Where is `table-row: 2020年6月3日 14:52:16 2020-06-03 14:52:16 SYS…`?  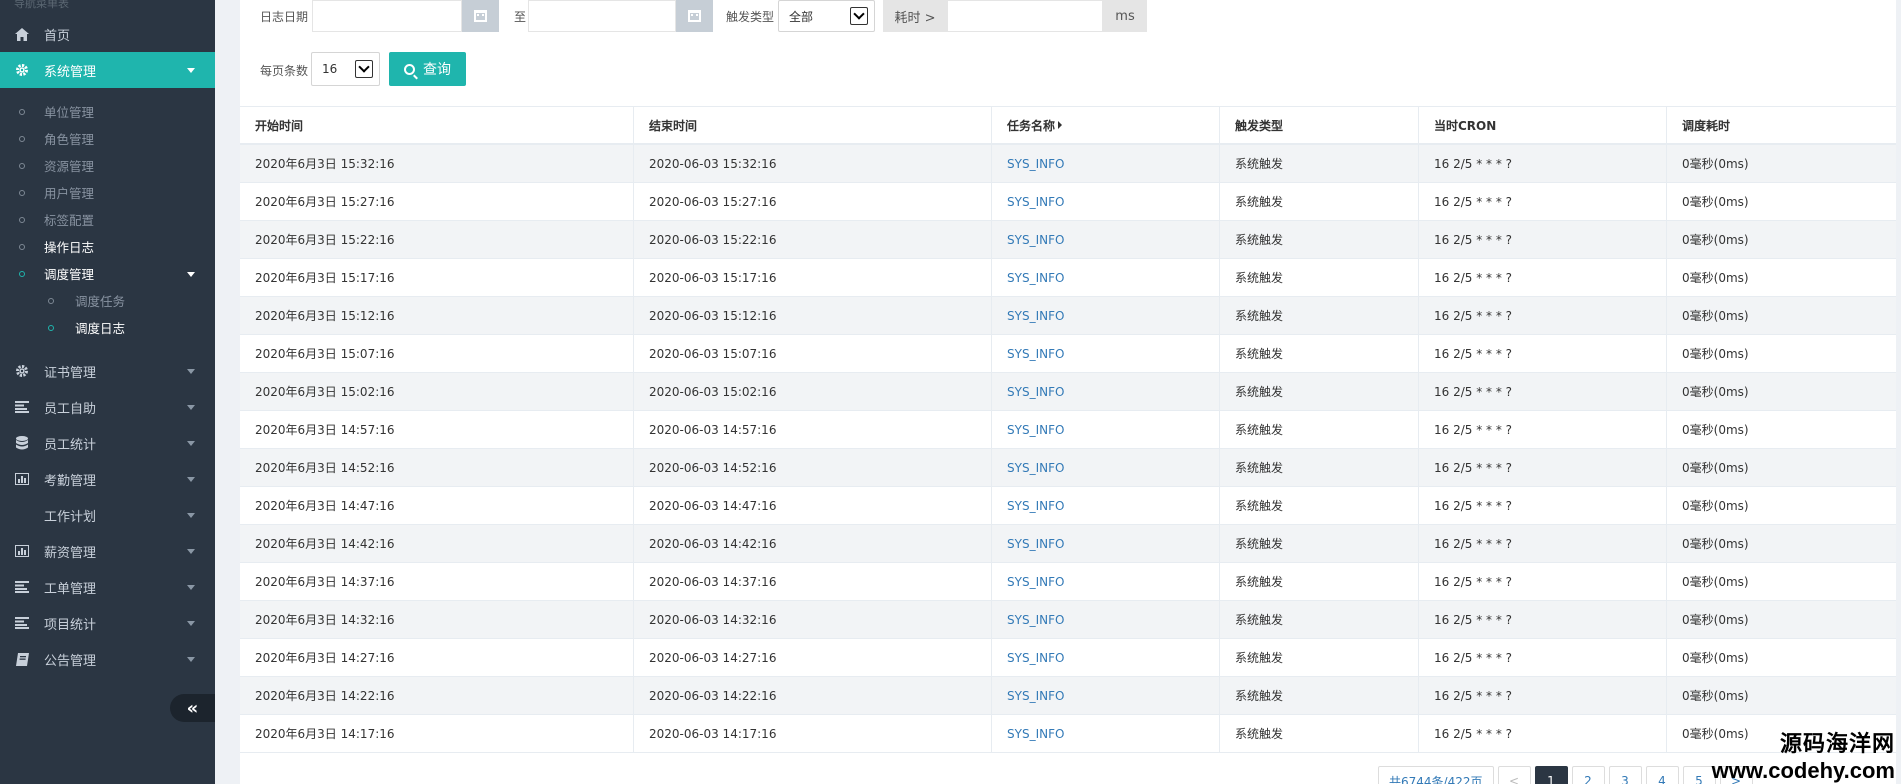 table-row: 2020年6月3日 14:52:16 2020-06-03 14:52:16 SYS… is located at coordinates (1068, 468).